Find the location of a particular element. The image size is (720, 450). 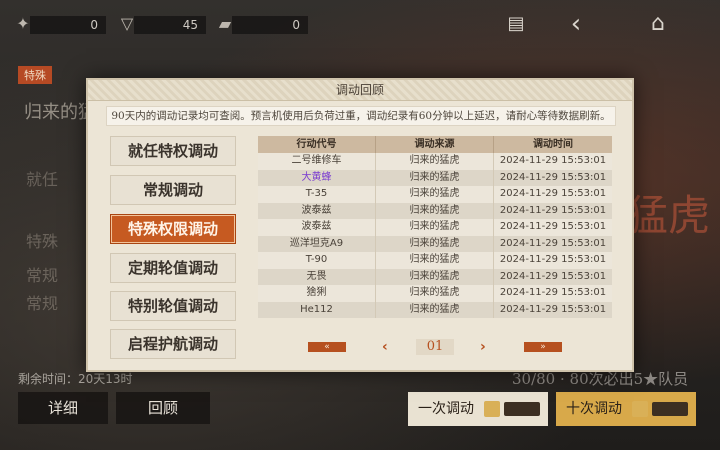

table-cell-name: 巡洋坦克A9 is located at coordinates (317, 243).